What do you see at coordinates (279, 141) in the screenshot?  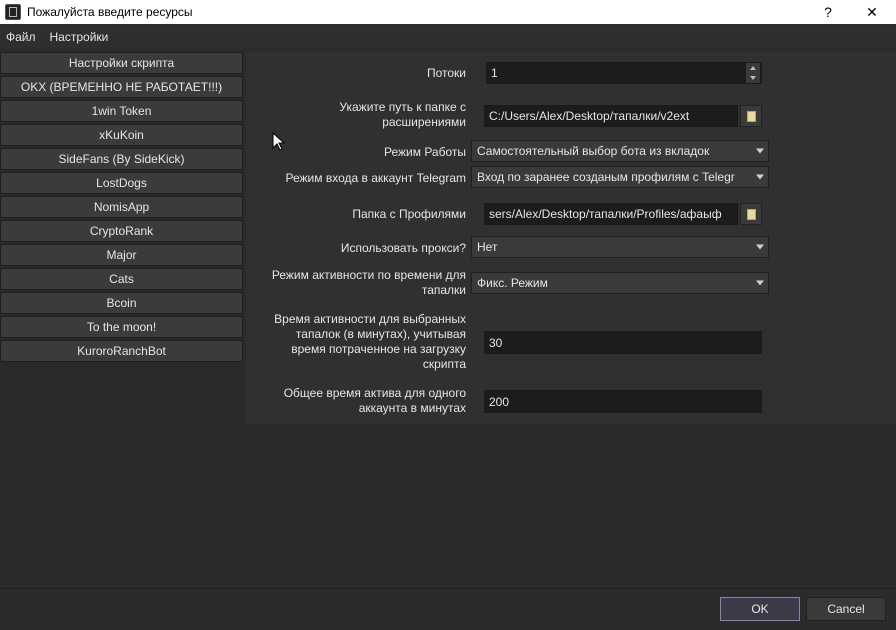 I see `mouse-cursor-icon` at bounding box center [279, 141].